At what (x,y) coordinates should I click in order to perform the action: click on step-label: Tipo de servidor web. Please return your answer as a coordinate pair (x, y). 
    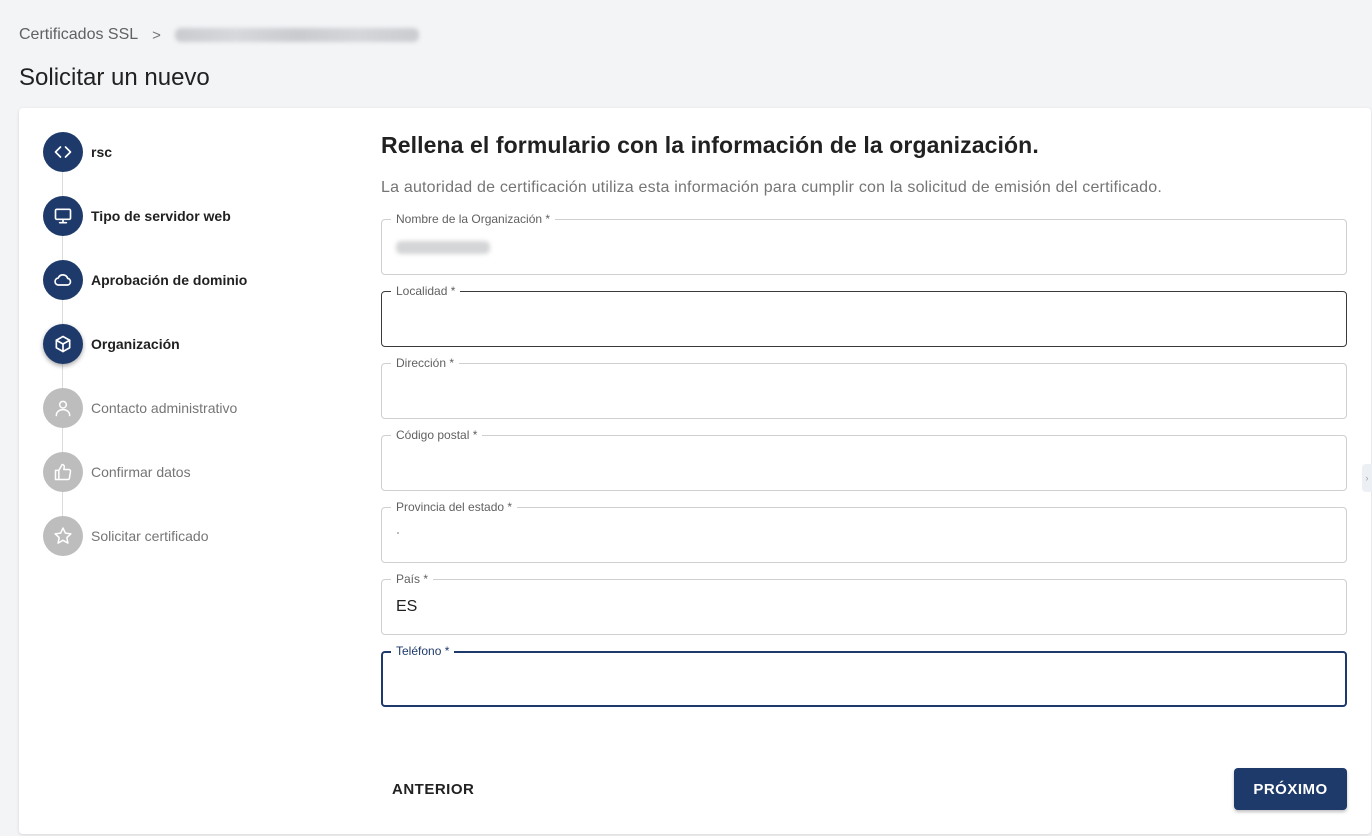
    Looking at the image, I should click on (161, 216).